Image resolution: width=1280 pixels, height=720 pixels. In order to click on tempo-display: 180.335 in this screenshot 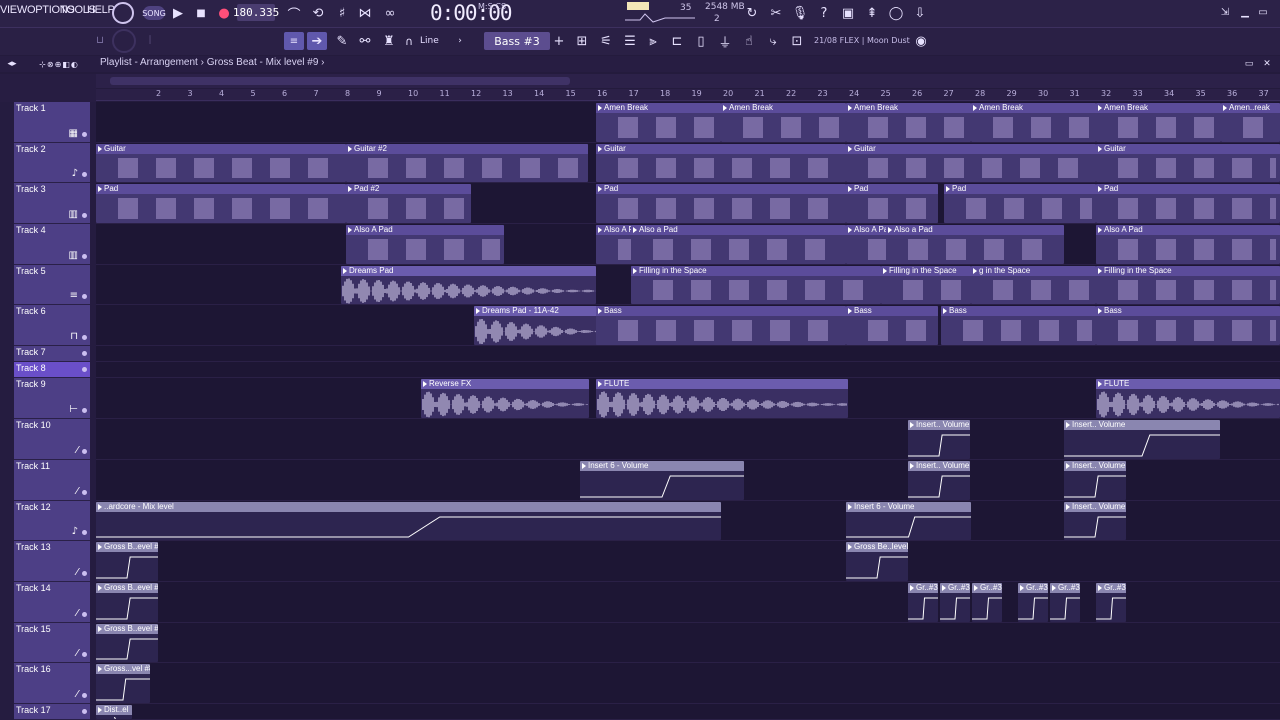, I will do `click(256, 12)`.